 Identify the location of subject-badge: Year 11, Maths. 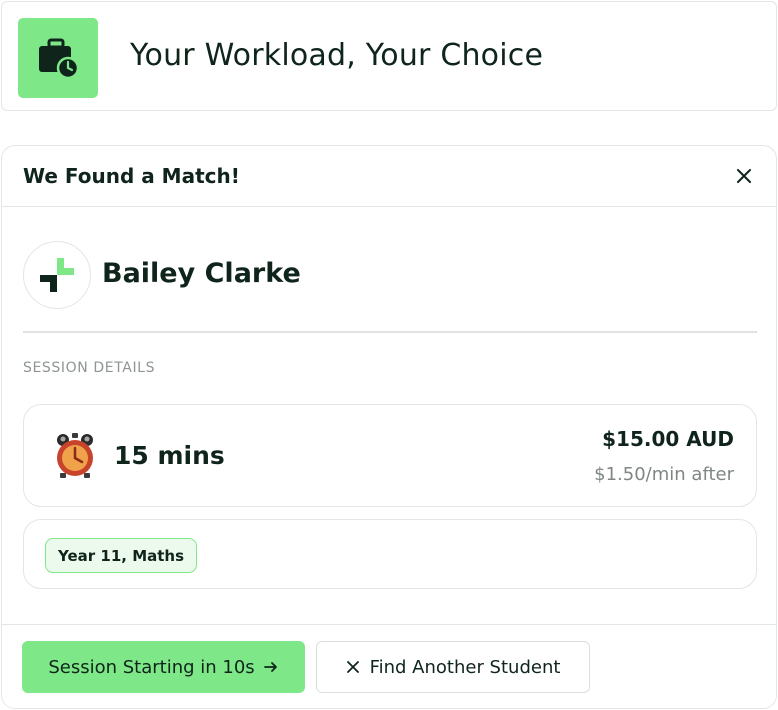
(121, 555).